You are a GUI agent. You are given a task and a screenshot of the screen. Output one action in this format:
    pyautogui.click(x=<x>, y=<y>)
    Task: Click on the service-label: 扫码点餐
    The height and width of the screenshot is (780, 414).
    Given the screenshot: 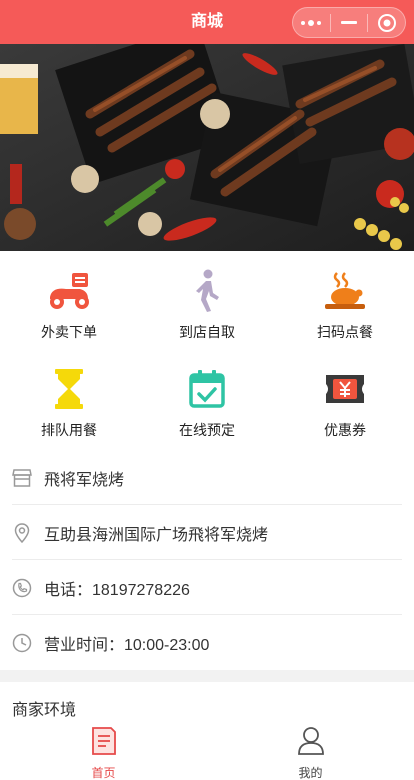 What is the action you would take?
    pyautogui.click(x=345, y=332)
    